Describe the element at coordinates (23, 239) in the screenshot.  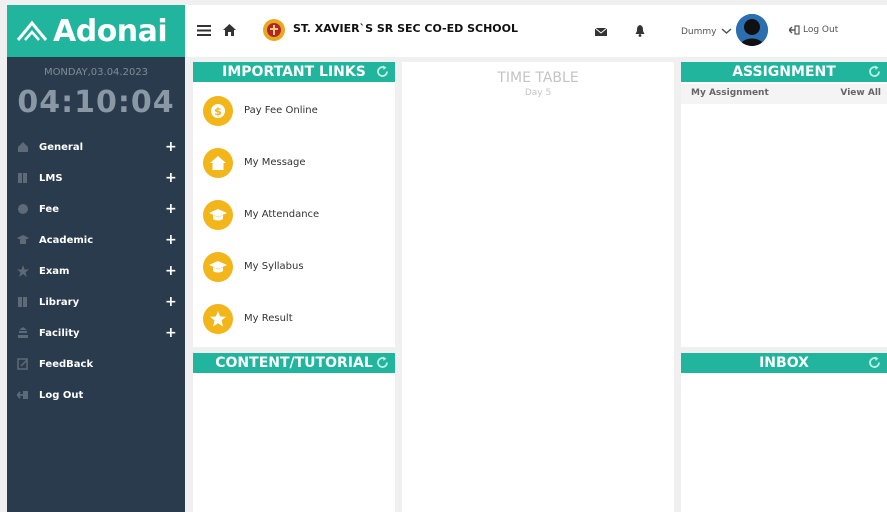
I see `graduation-icon` at that location.